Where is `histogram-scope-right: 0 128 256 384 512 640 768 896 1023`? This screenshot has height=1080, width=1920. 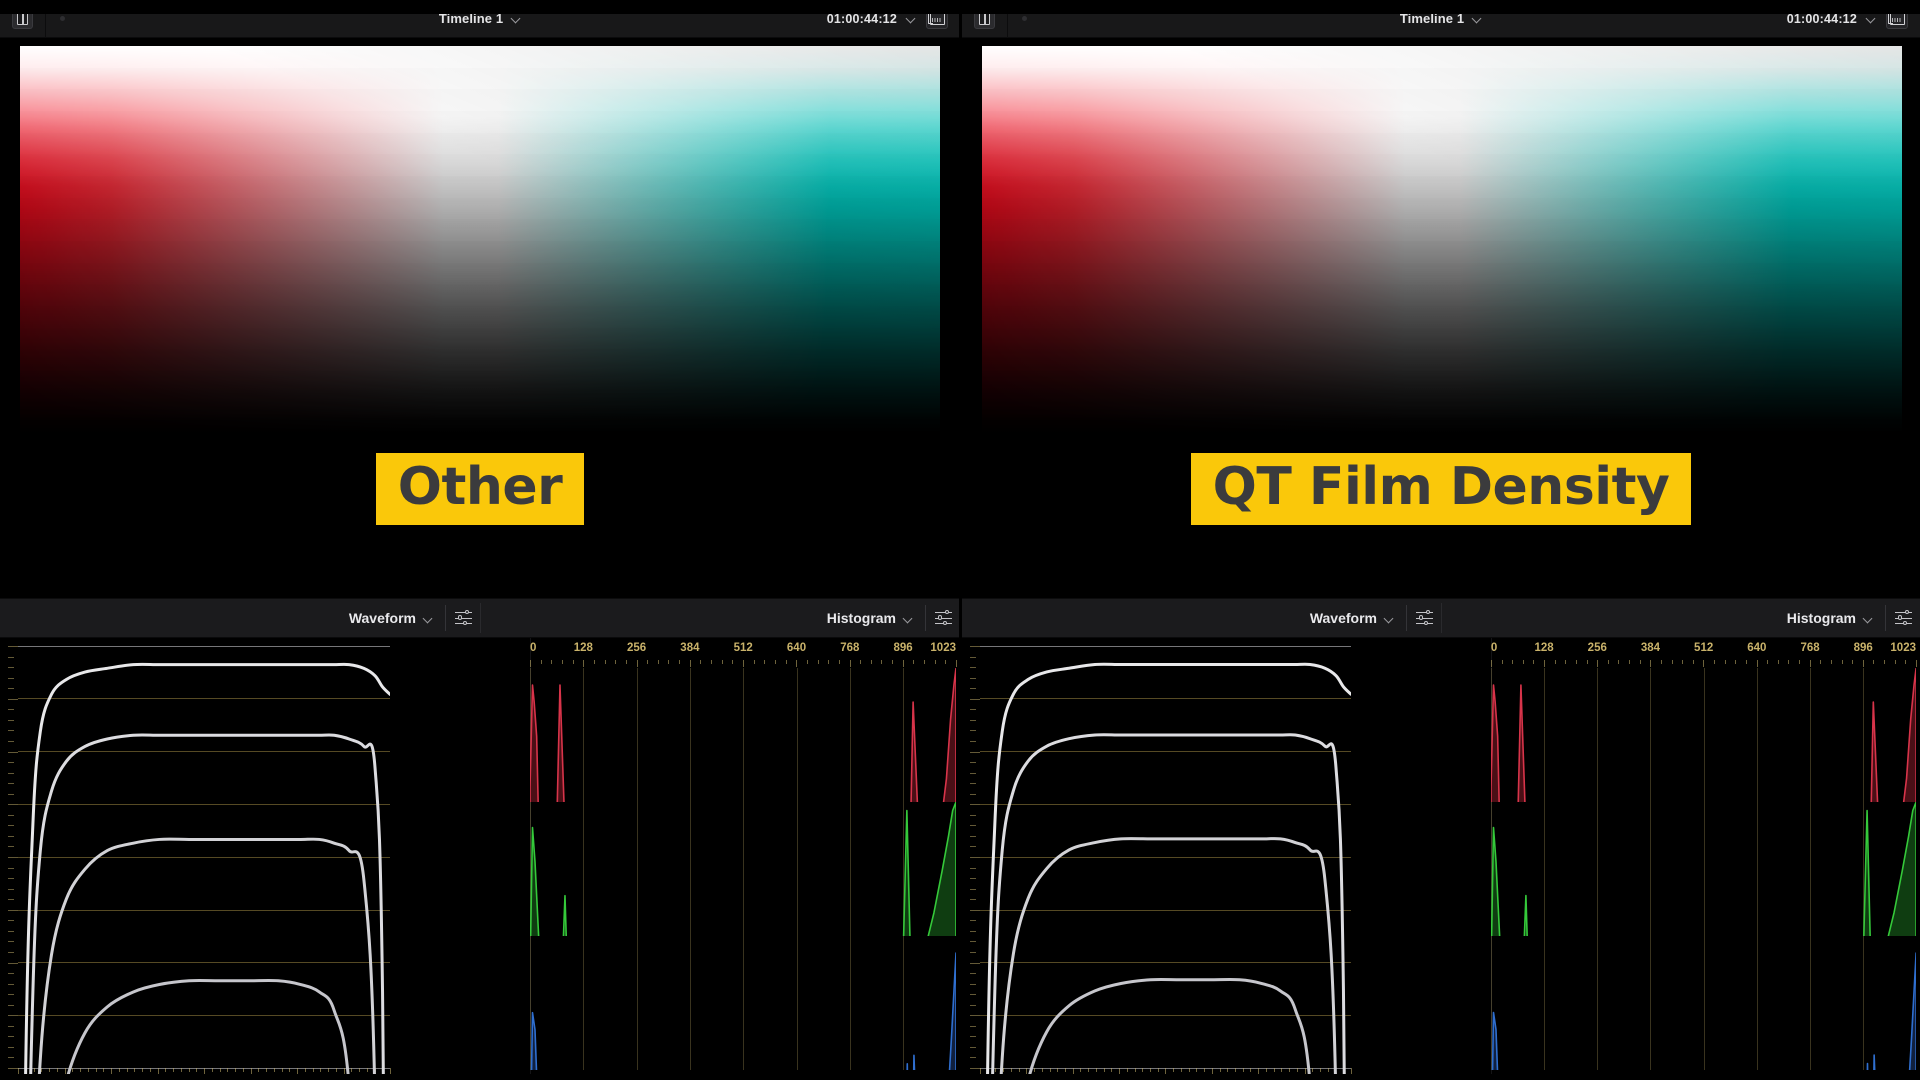
histogram-scope-right: 0 128 256 384 512 640 768 896 1023 is located at coordinates (1705, 859).